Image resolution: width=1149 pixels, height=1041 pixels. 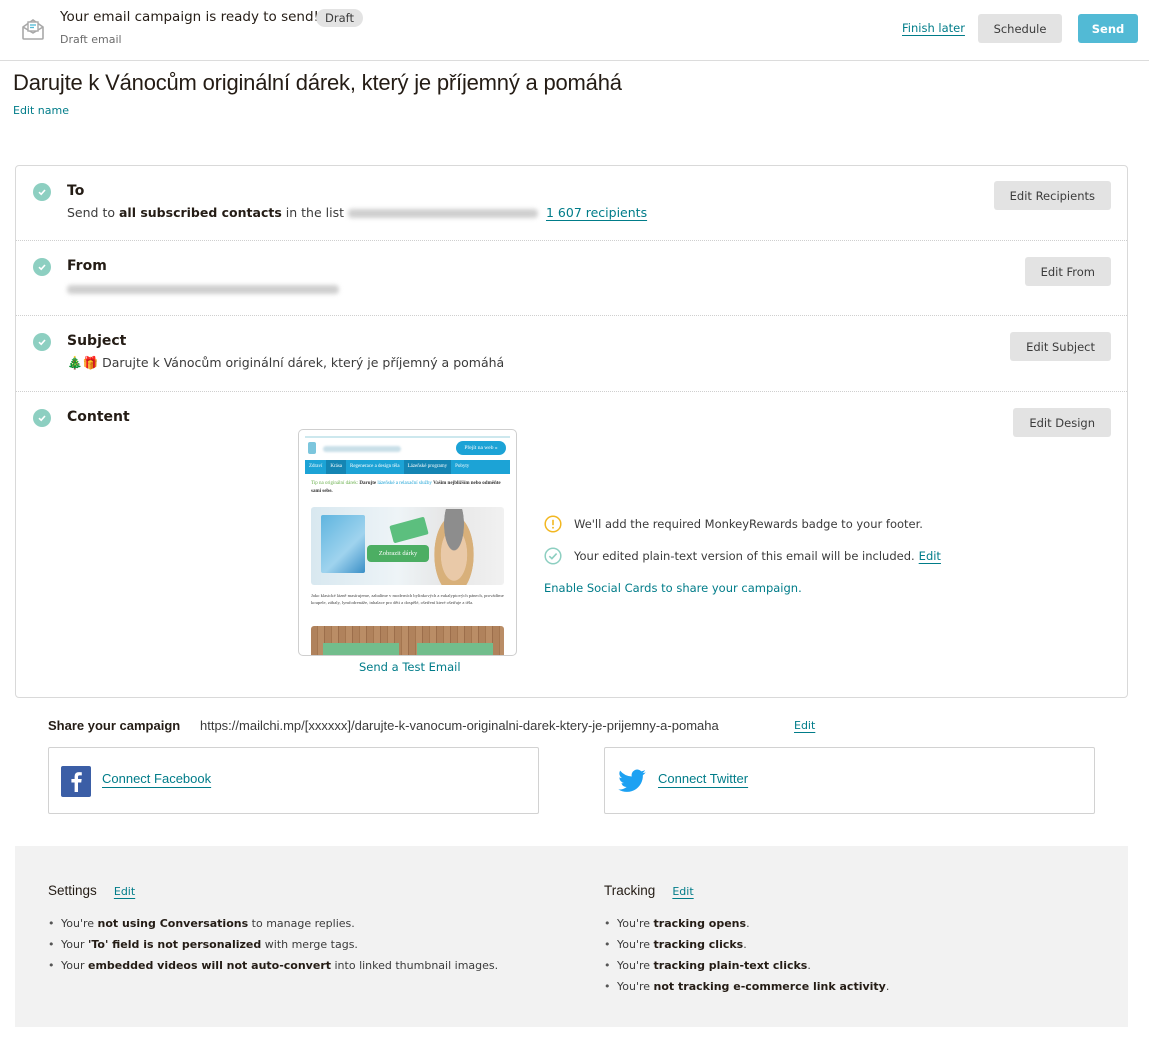 What do you see at coordinates (703, 778) in the screenshot?
I see `connect-twitter-link: Connect Twitter` at bounding box center [703, 778].